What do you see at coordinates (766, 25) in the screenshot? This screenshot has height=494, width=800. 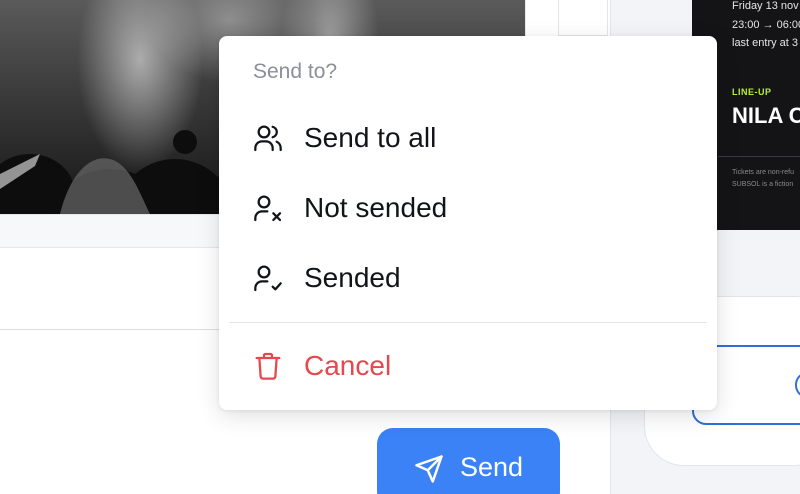 I see `ticket-time: 23:00 → 06:00` at bounding box center [766, 25].